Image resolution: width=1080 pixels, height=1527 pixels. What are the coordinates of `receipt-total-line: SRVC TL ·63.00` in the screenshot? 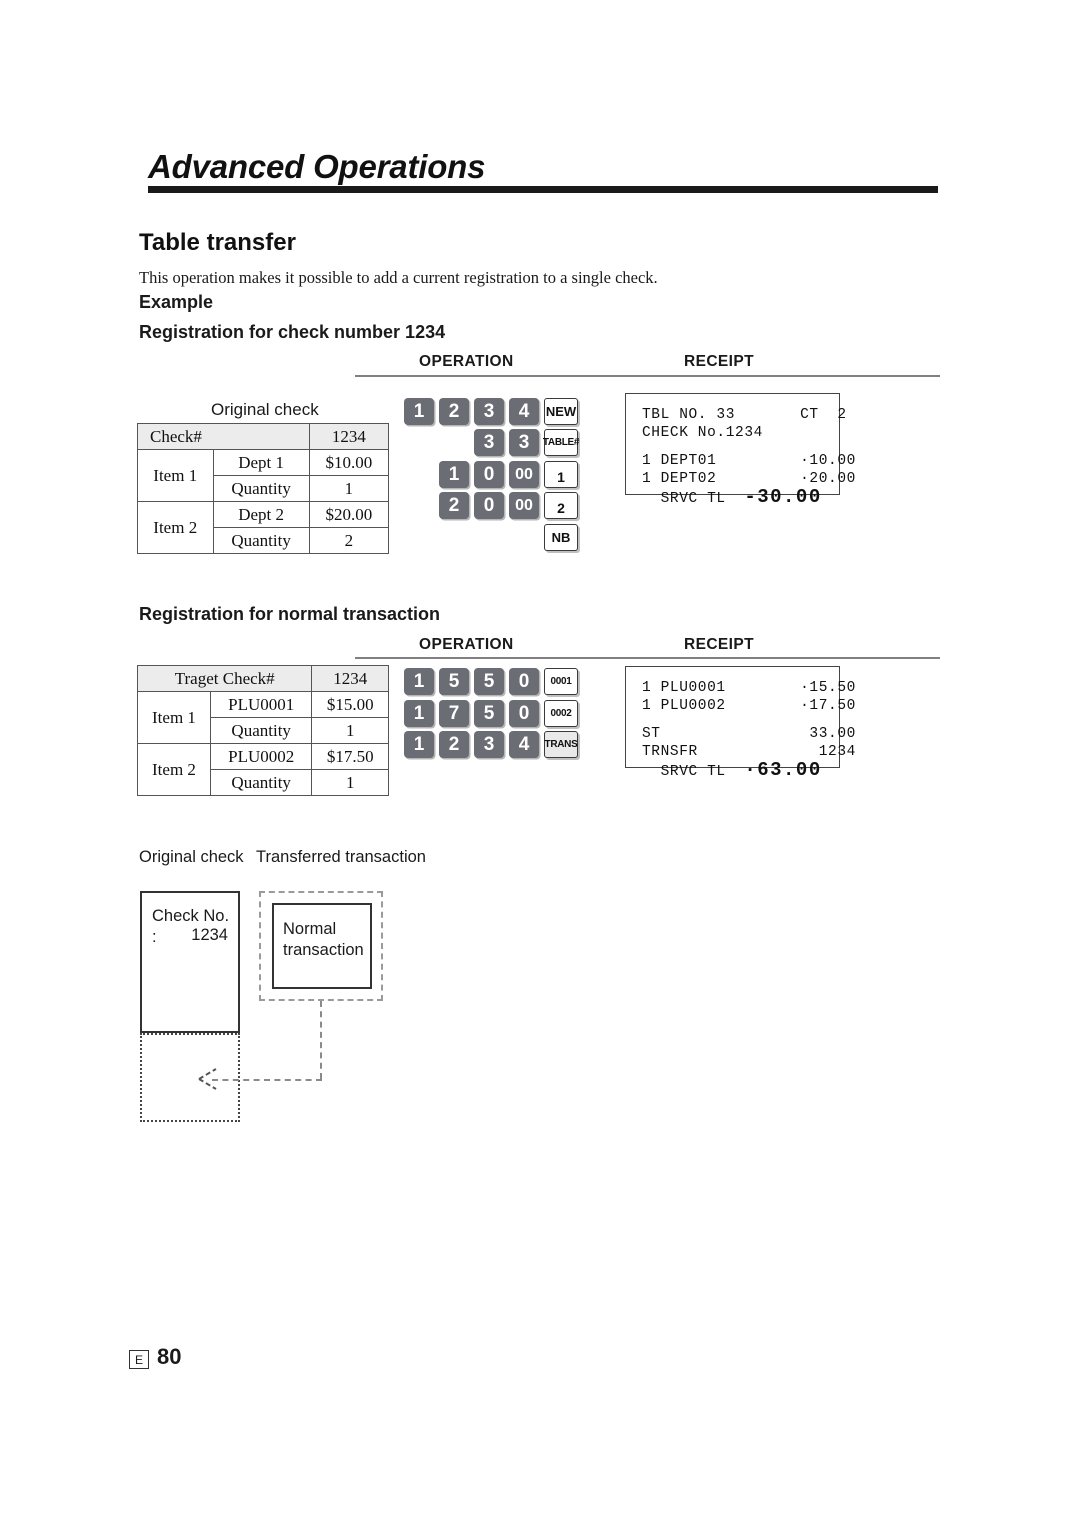 It's located at (732, 771).